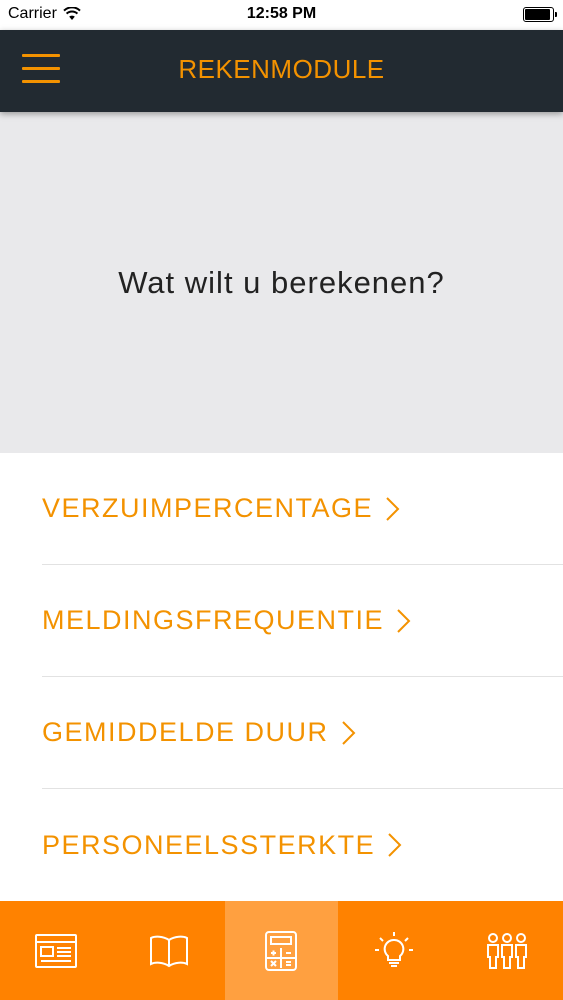  I want to click on menu-item-meldingsfrequentie: MELDINGSFREQUENTIE, so click(302, 621).